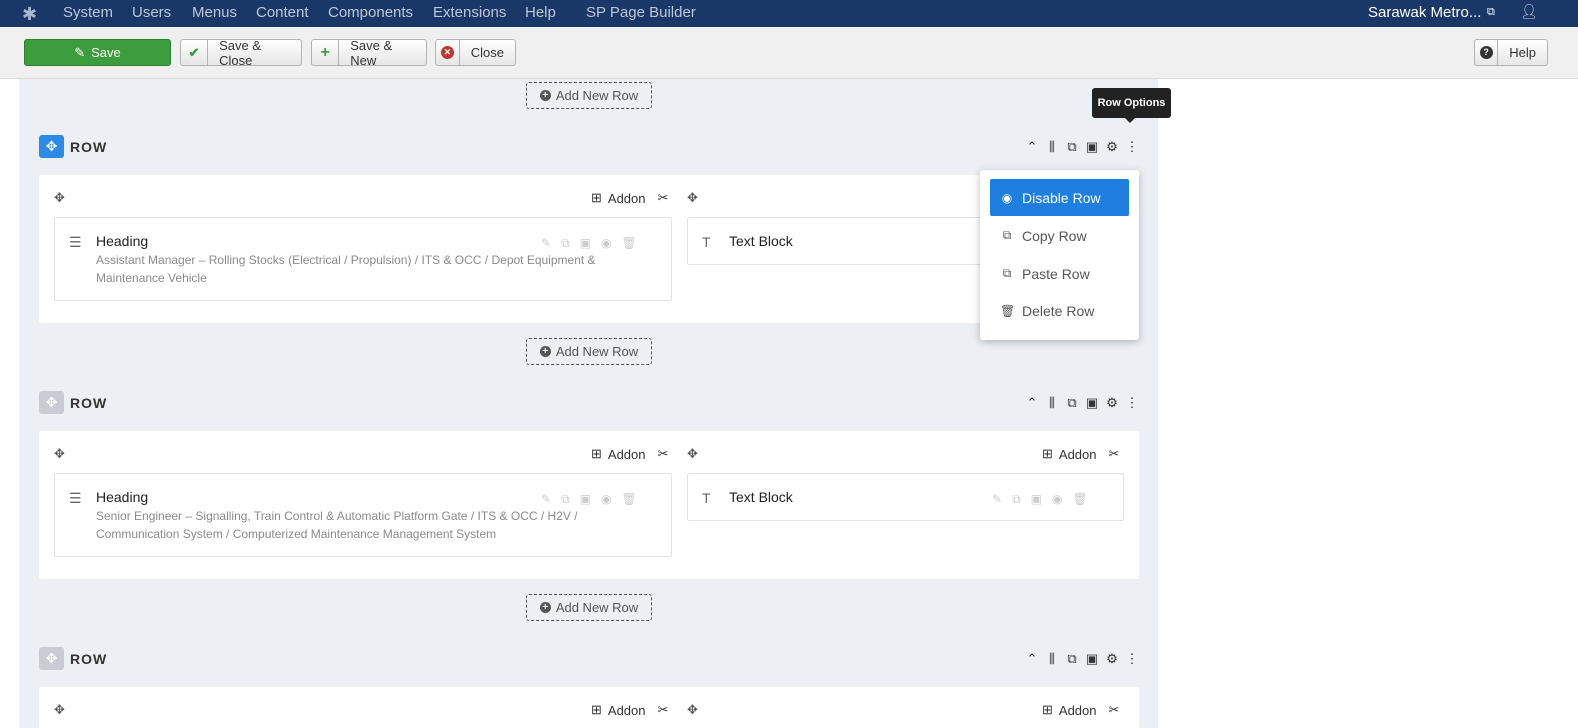 Image resolution: width=1578 pixels, height=728 pixels. I want to click on menu-menus: Menus, so click(214, 12).